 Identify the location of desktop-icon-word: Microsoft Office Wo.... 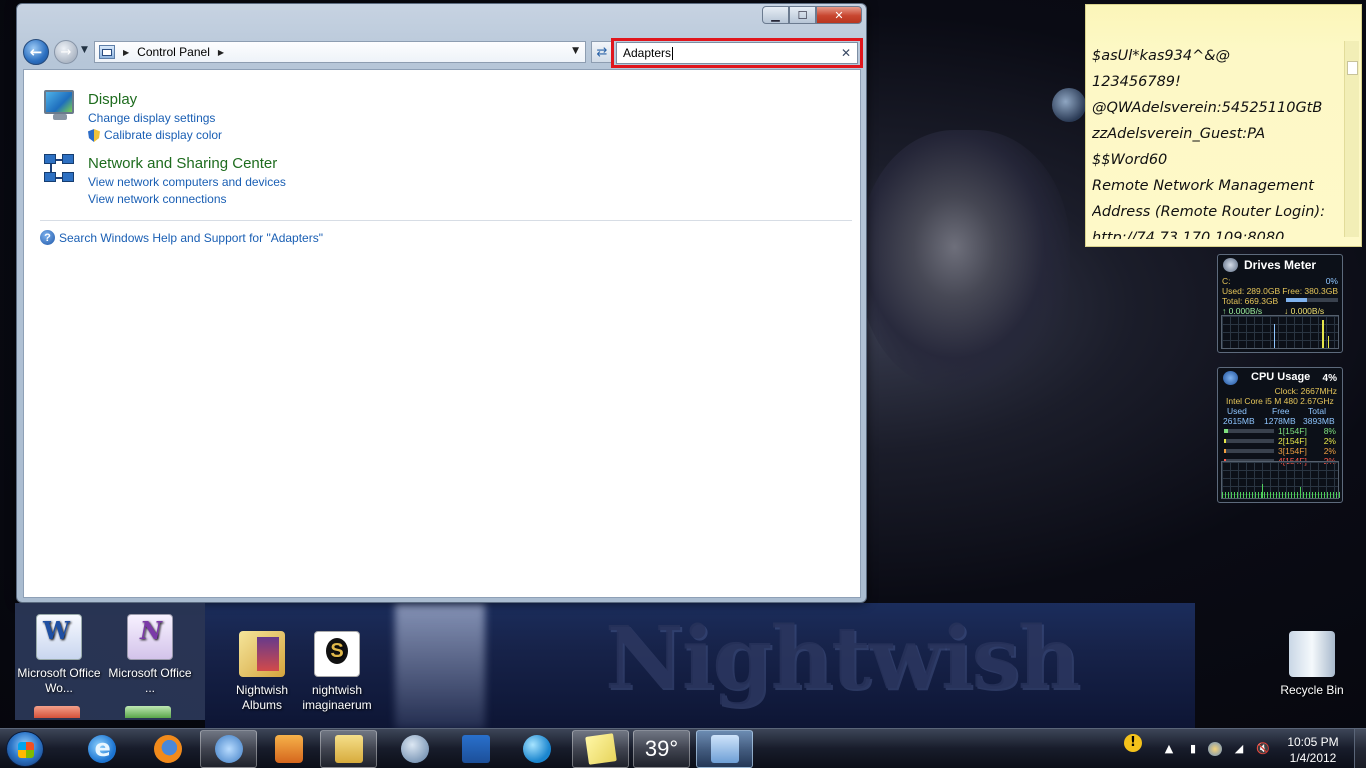
(59, 655).